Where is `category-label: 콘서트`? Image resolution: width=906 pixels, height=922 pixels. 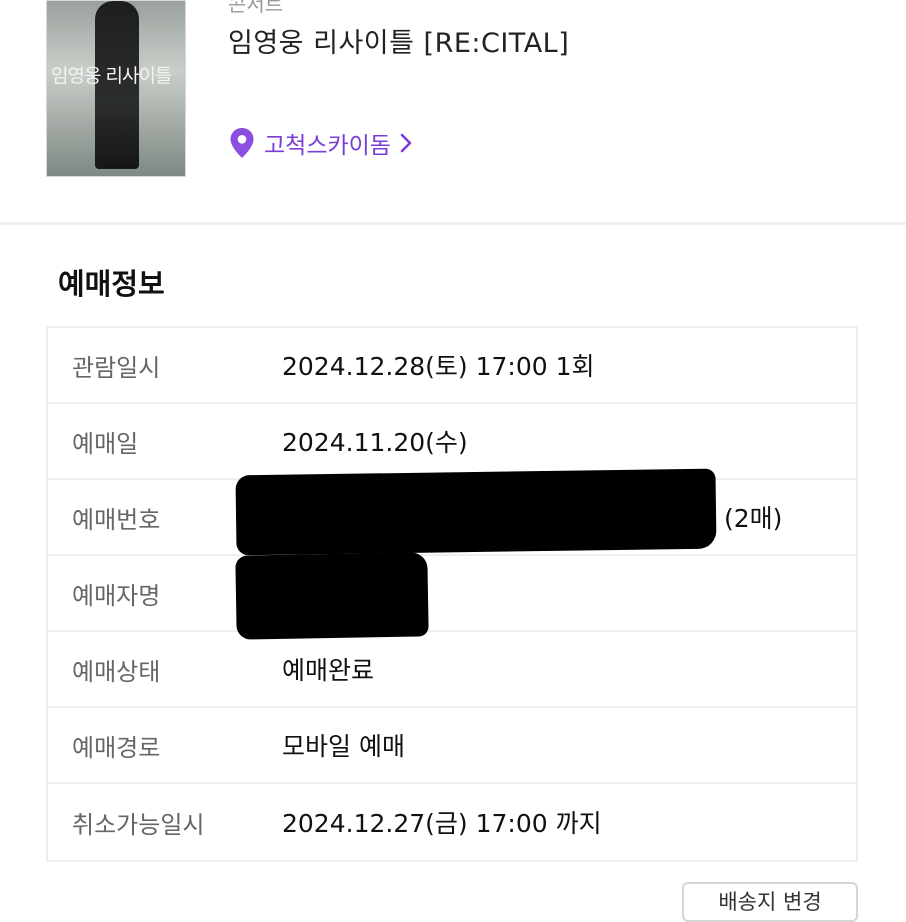
category-label: 콘서트 is located at coordinates (256, 8).